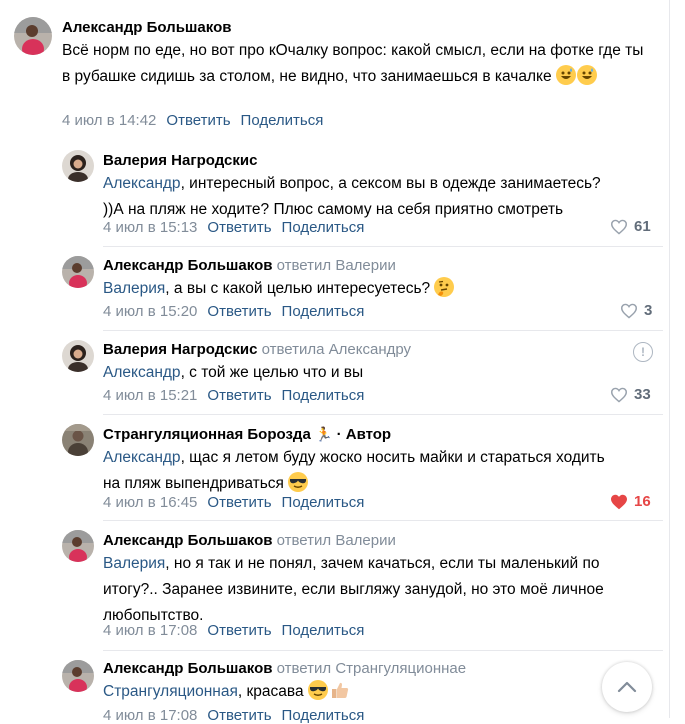 The width and height of the screenshot is (685, 724). I want to click on runner-icon: 🏃, so click(323, 434).